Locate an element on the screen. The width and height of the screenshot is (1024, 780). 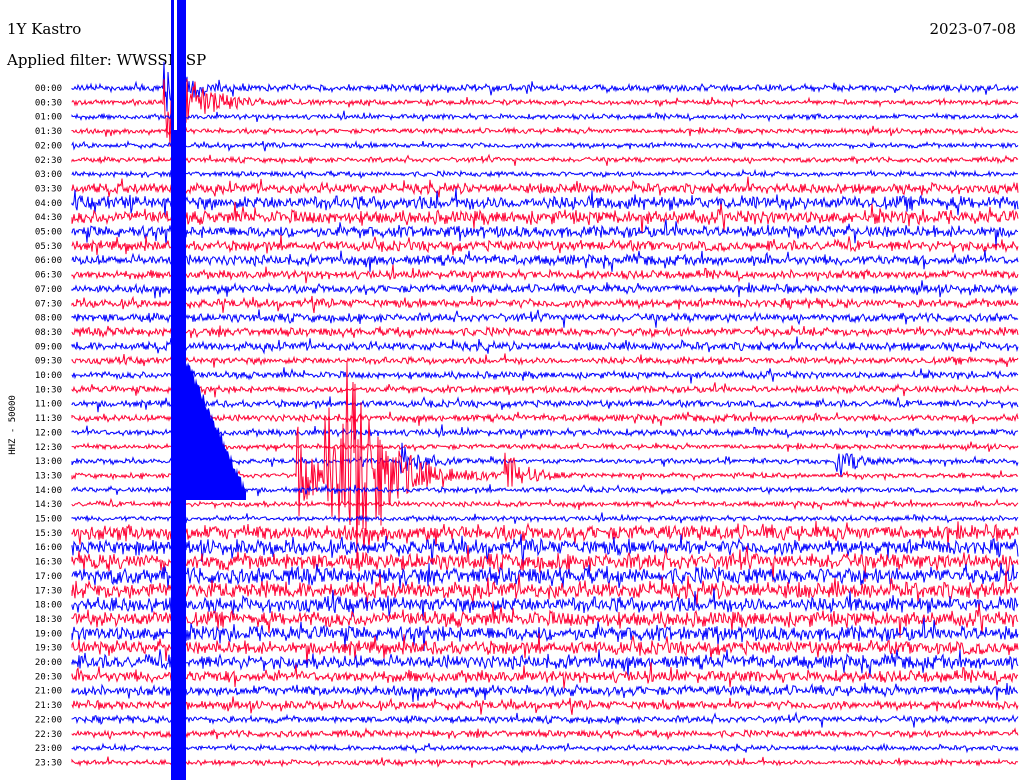
row-time-label: 14:30 is located at coordinates (48, 505).